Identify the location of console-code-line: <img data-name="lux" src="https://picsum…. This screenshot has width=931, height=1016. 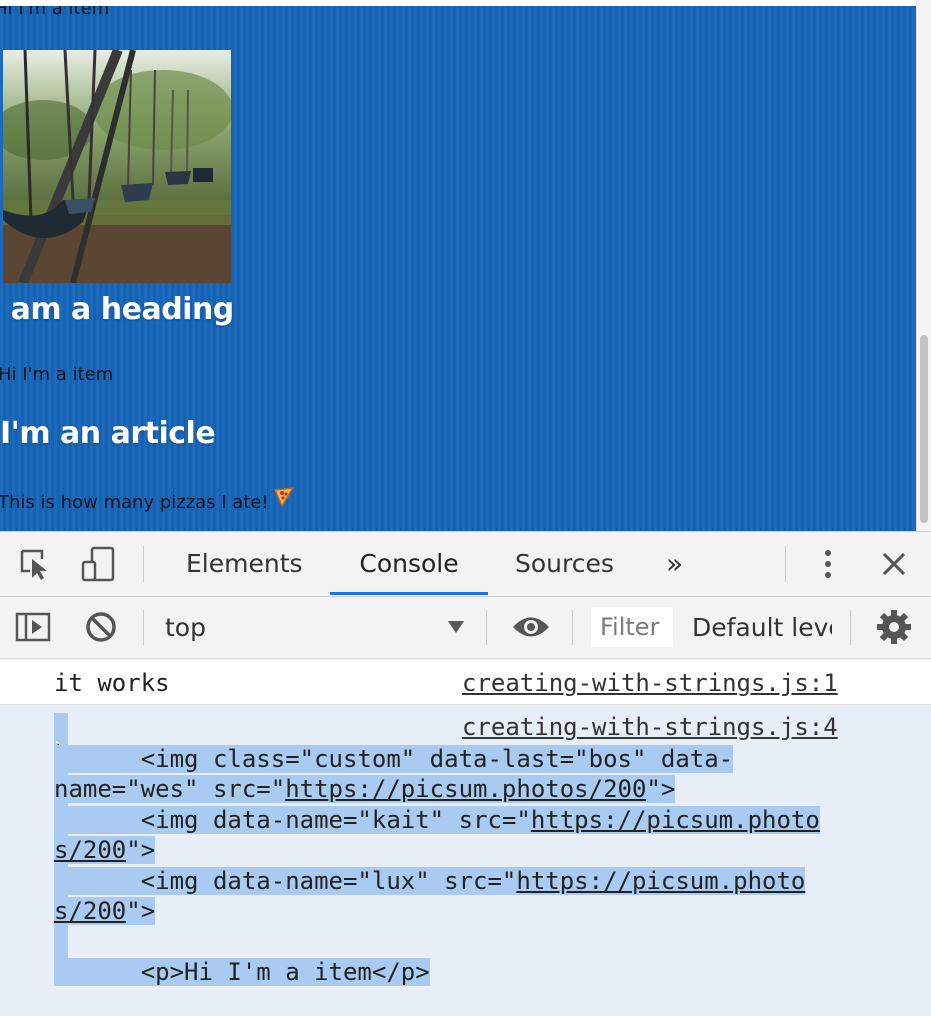
(430, 881).